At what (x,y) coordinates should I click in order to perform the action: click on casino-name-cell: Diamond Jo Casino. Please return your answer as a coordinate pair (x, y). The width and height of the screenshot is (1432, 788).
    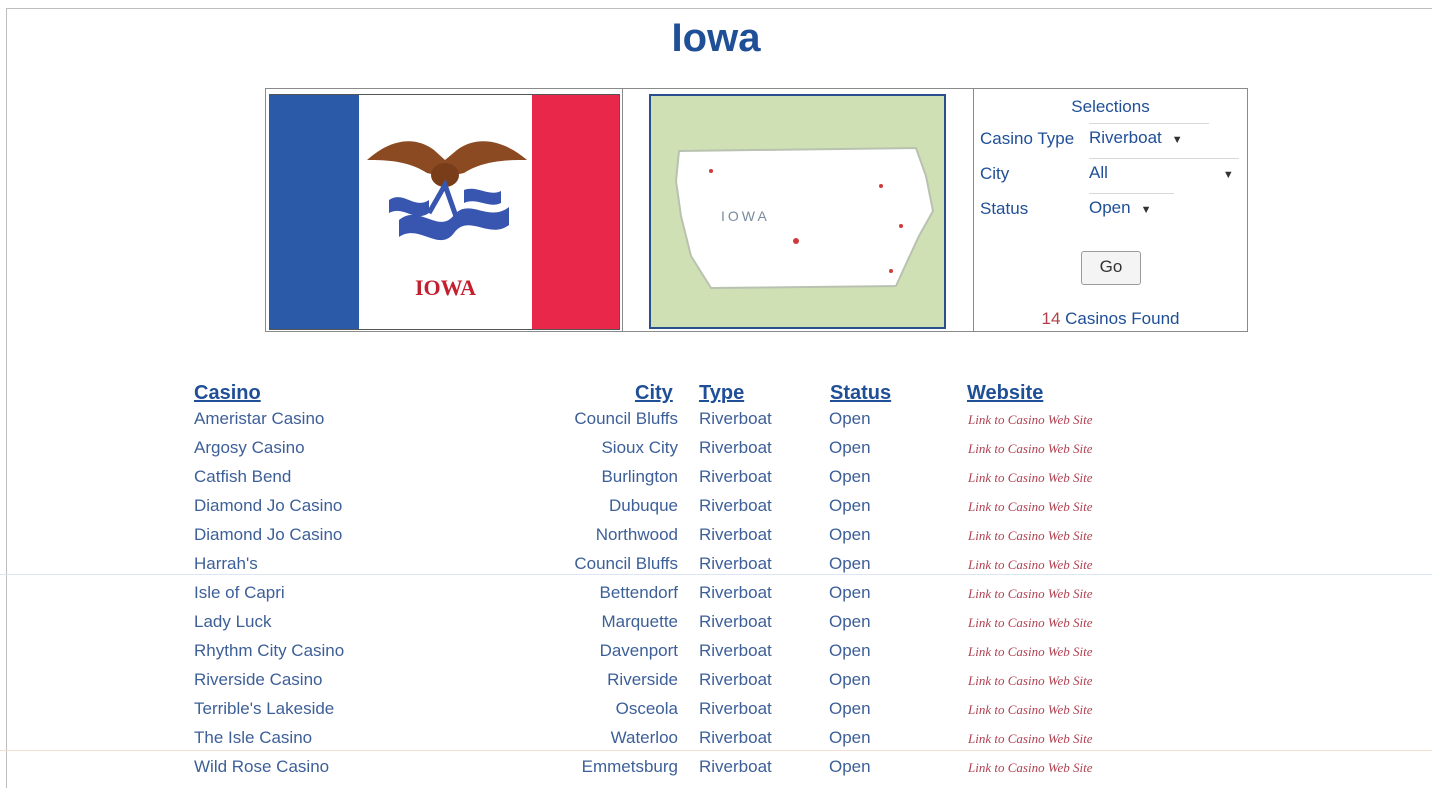
    Looking at the image, I should click on (268, 505).